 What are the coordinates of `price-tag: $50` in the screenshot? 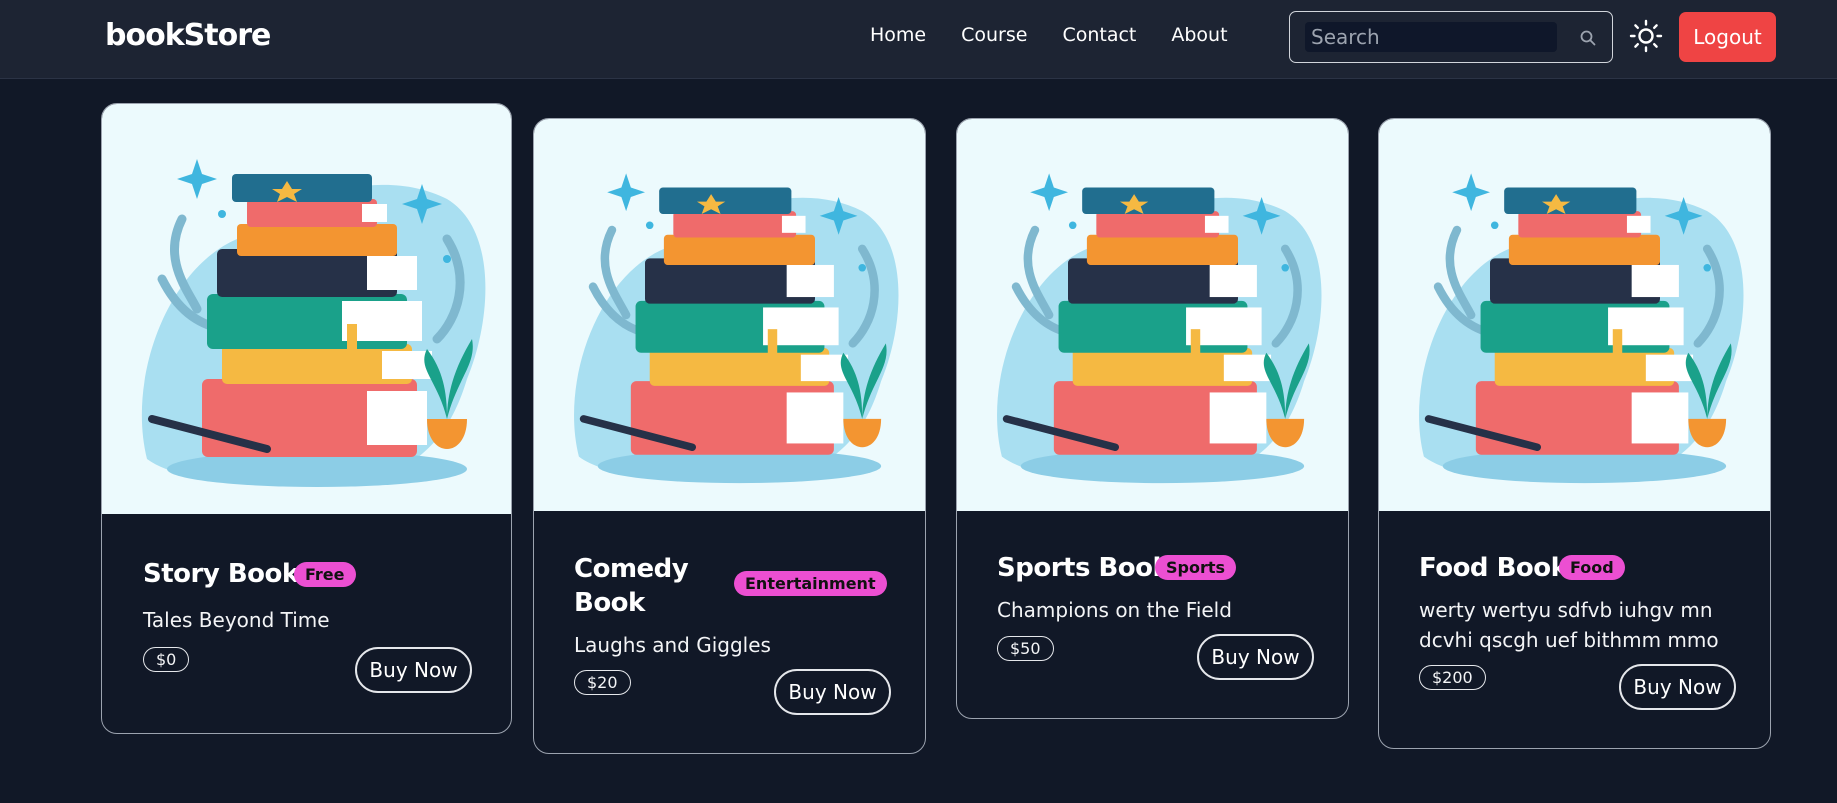 It's located at (1025, 648).